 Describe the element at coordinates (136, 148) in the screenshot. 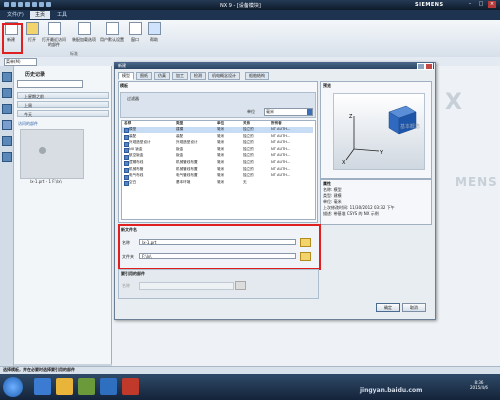

I see `table-cell: NX 钣金` at that location.